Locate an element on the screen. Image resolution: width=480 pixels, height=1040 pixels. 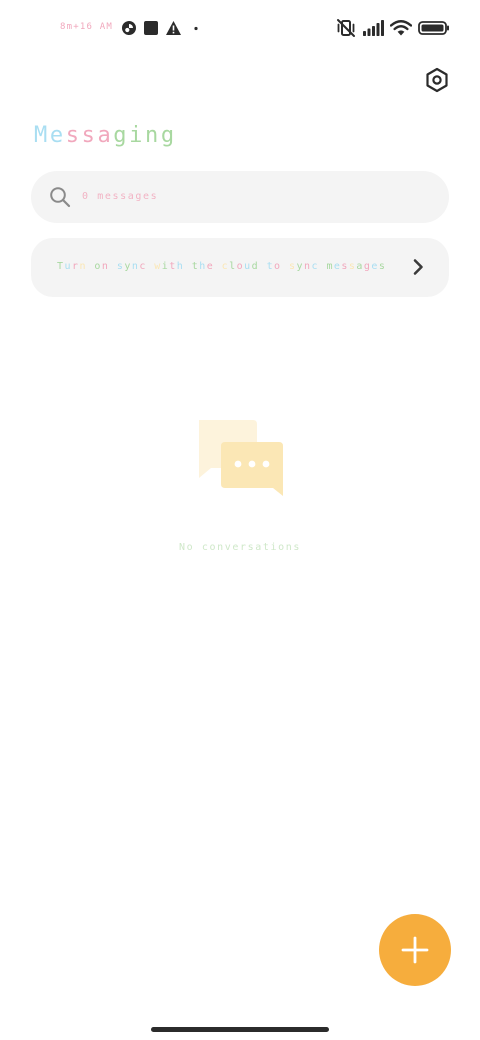
chat-bubbles-icon is located at coordinates (241, 458).